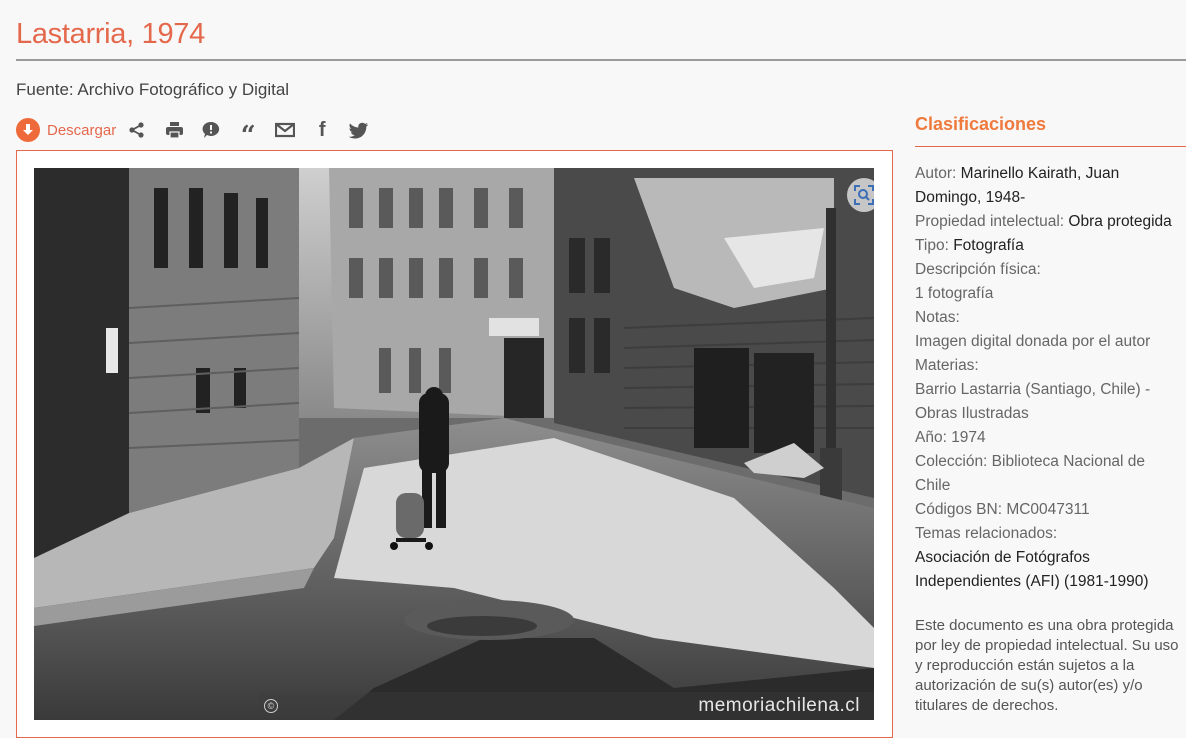 The width and height of the screenshot is (1186, 738). What do you see at coordinates (1050, 146) in the screenshot?
I see `classifications-divider` at bounding box center [1050, 146].